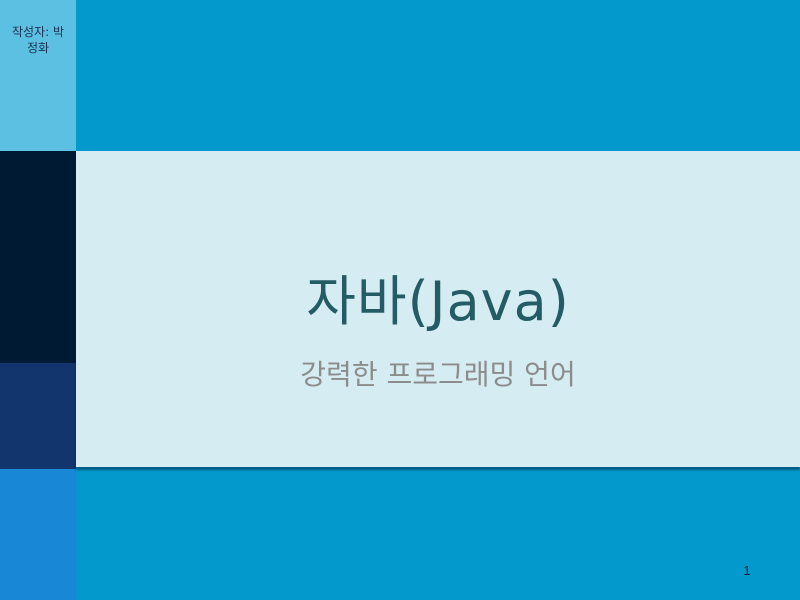 This screenshot has width=800, height=600. Describe the element at coordinates (38, 534) in the screenshot. I see `left-bottom-block` at that location.